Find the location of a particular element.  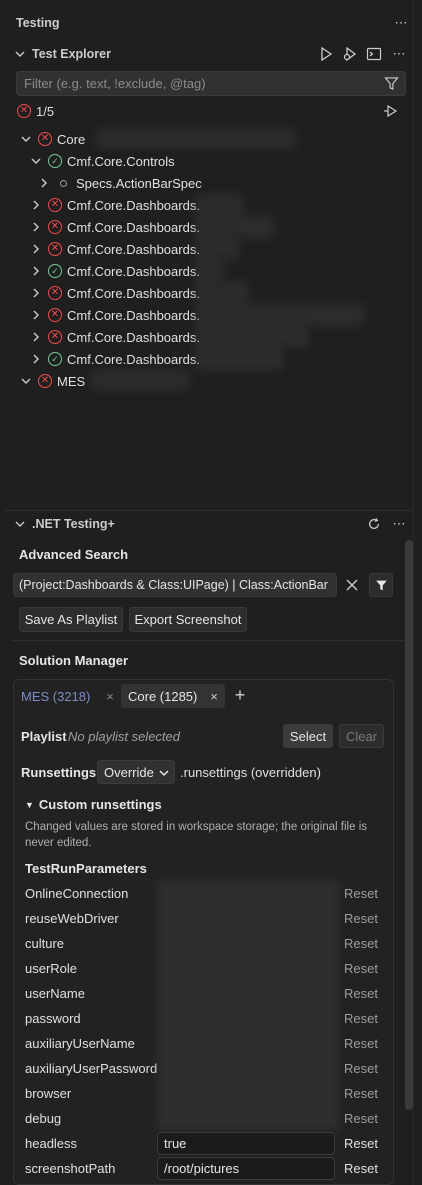

tree-item: ✕ MES is located at coordinates (52, 381).